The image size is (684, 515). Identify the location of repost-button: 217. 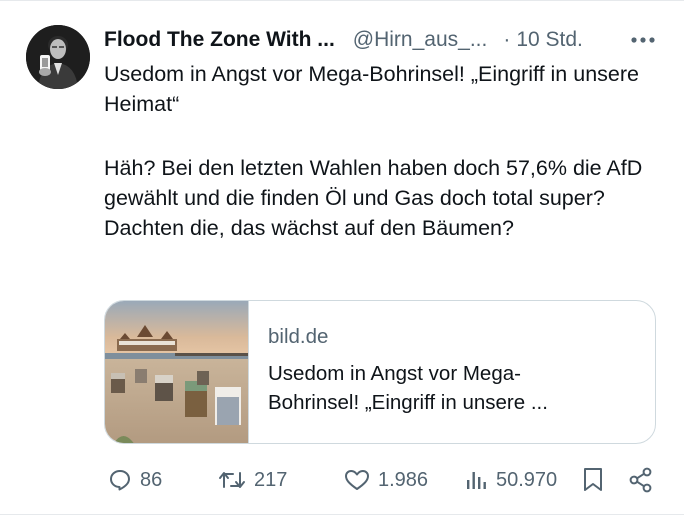
(252, 480).